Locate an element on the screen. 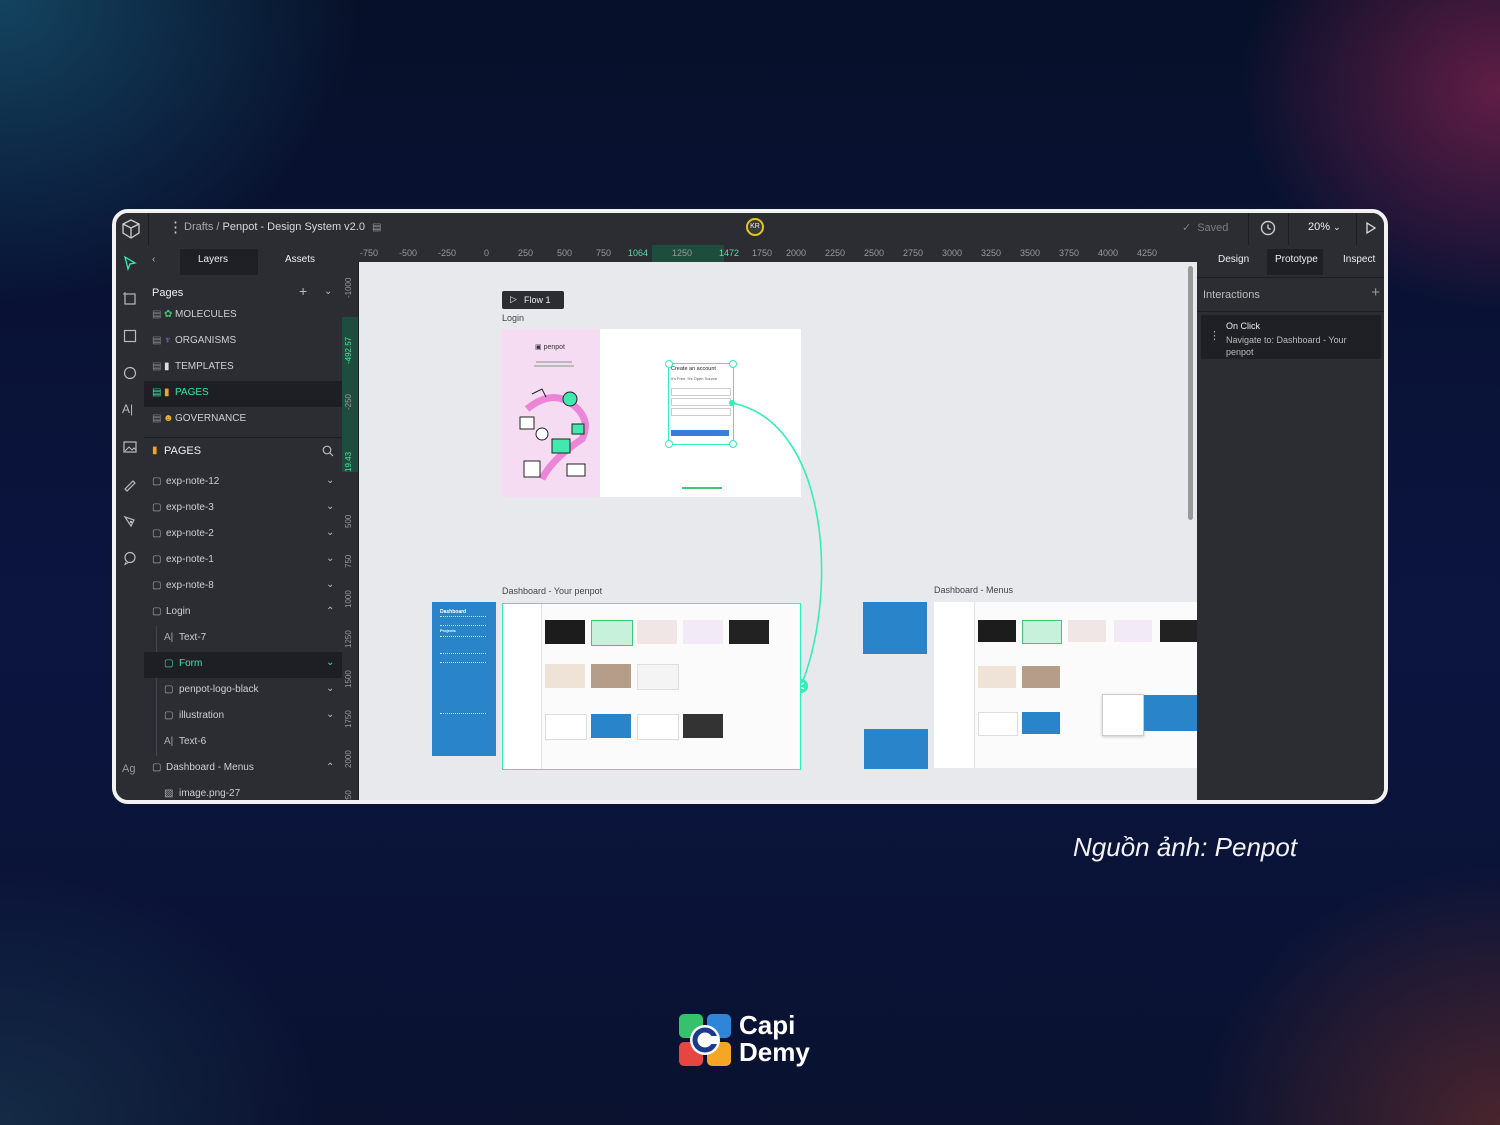 Image resolution: width=1500 pixels, height=1125 pixels. interaction-action: Navigate to: Dashboard - Your penpot is located at coordinates (1286, 346).